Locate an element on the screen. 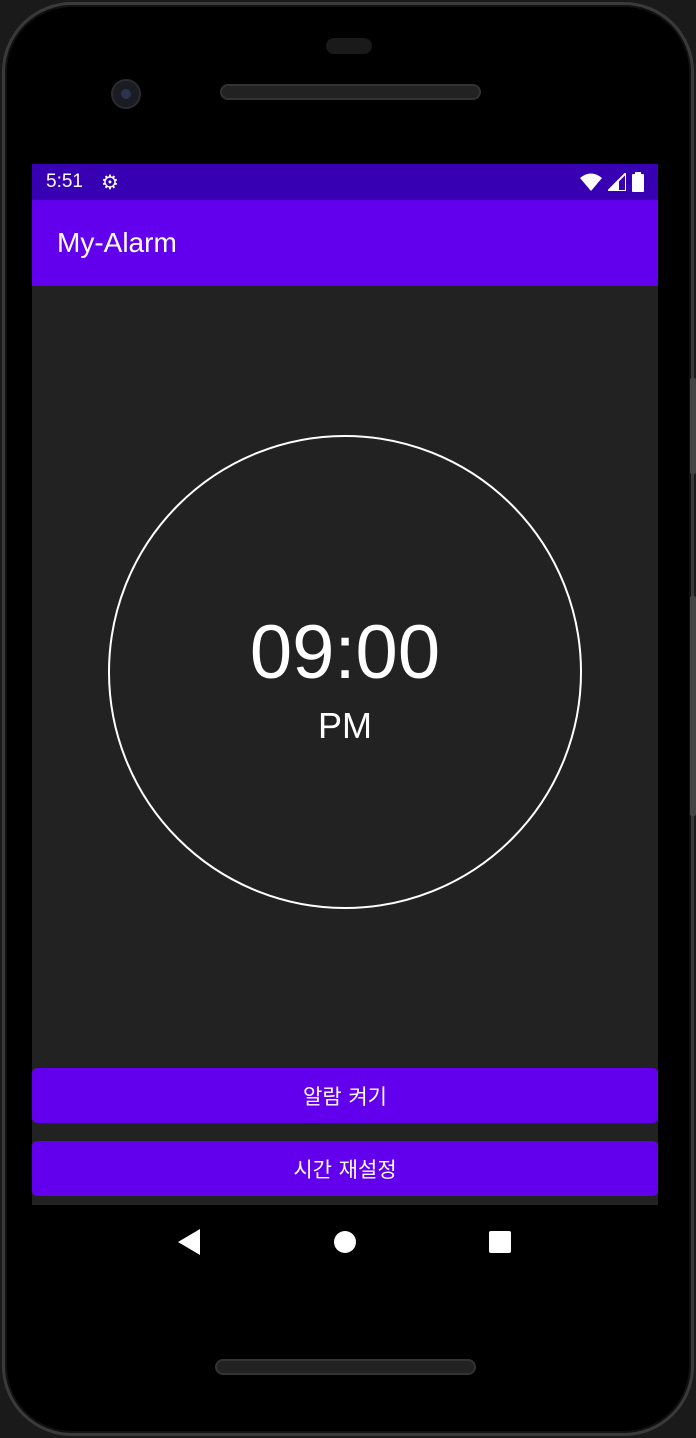  alarm-ampm: PM is located at coordinates (345, 725).